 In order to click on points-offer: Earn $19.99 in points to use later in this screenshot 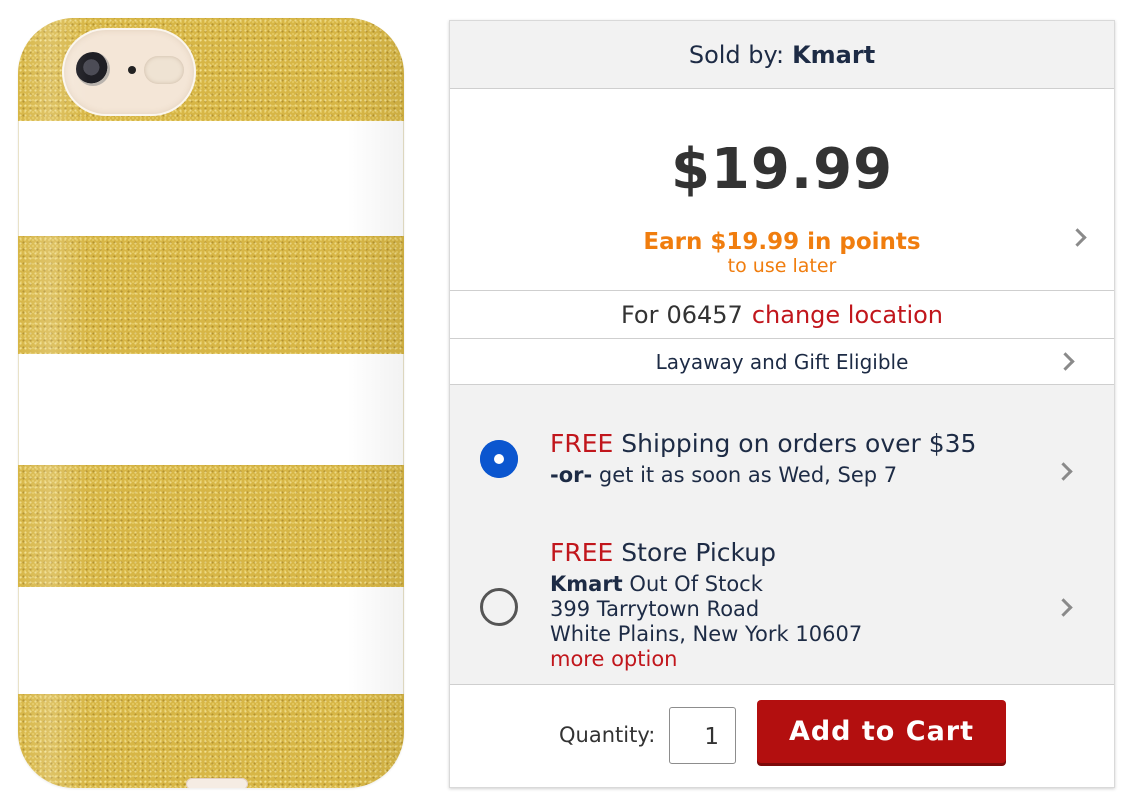, I will do `click(782, 253)`.